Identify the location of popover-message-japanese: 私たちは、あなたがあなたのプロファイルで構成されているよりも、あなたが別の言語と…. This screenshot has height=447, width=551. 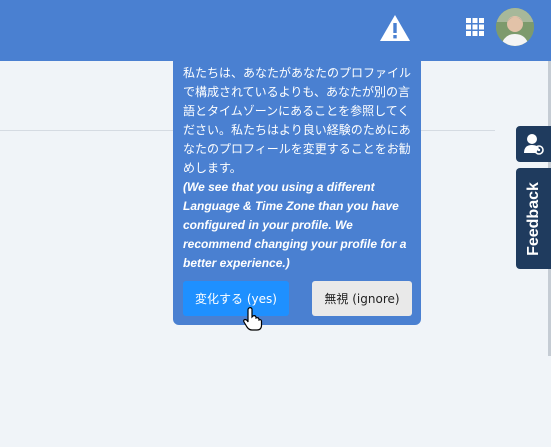
(297, 120).